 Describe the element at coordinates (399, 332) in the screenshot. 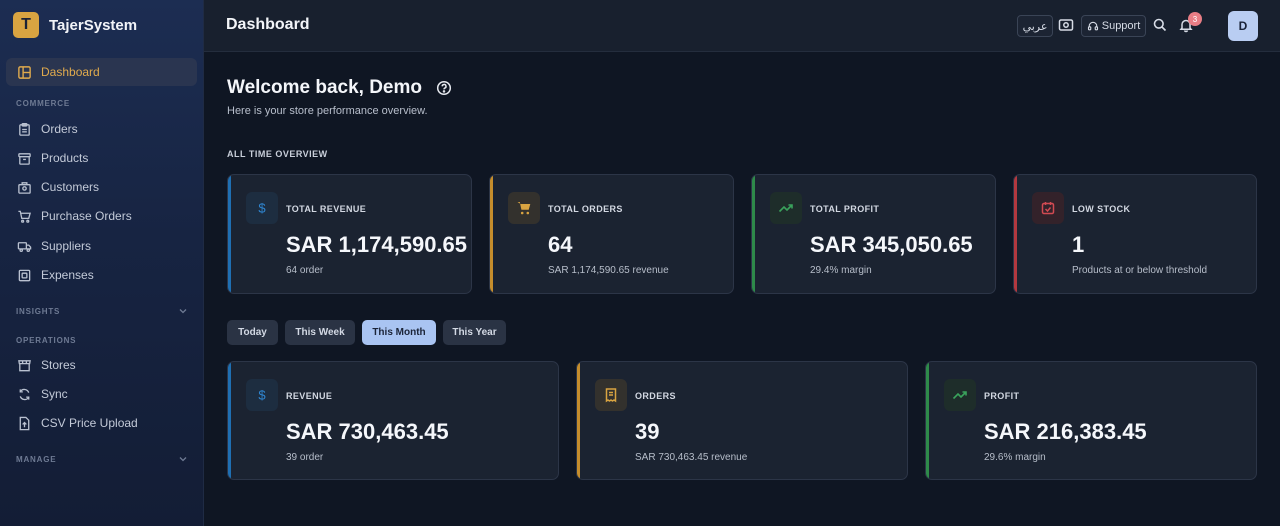

I see `tab-this-month: This Month` at that location.